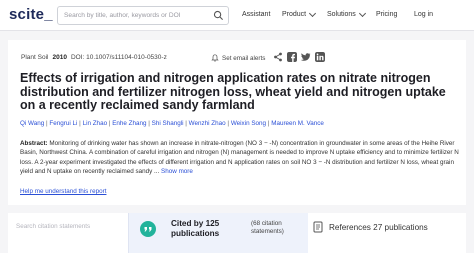 This screenshot has height=253, width=474. What do you see at coordinates (139, 15) in the screenshot?
I see `search-input` at bounding box center [139, 15].